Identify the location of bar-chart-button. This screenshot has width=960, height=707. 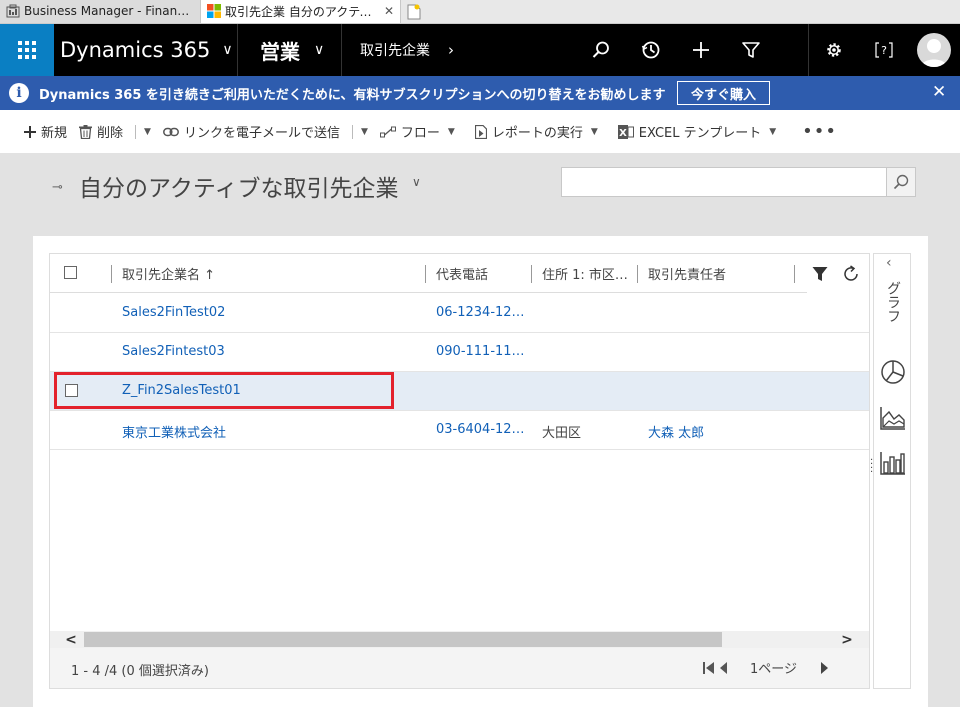
(893, 463).